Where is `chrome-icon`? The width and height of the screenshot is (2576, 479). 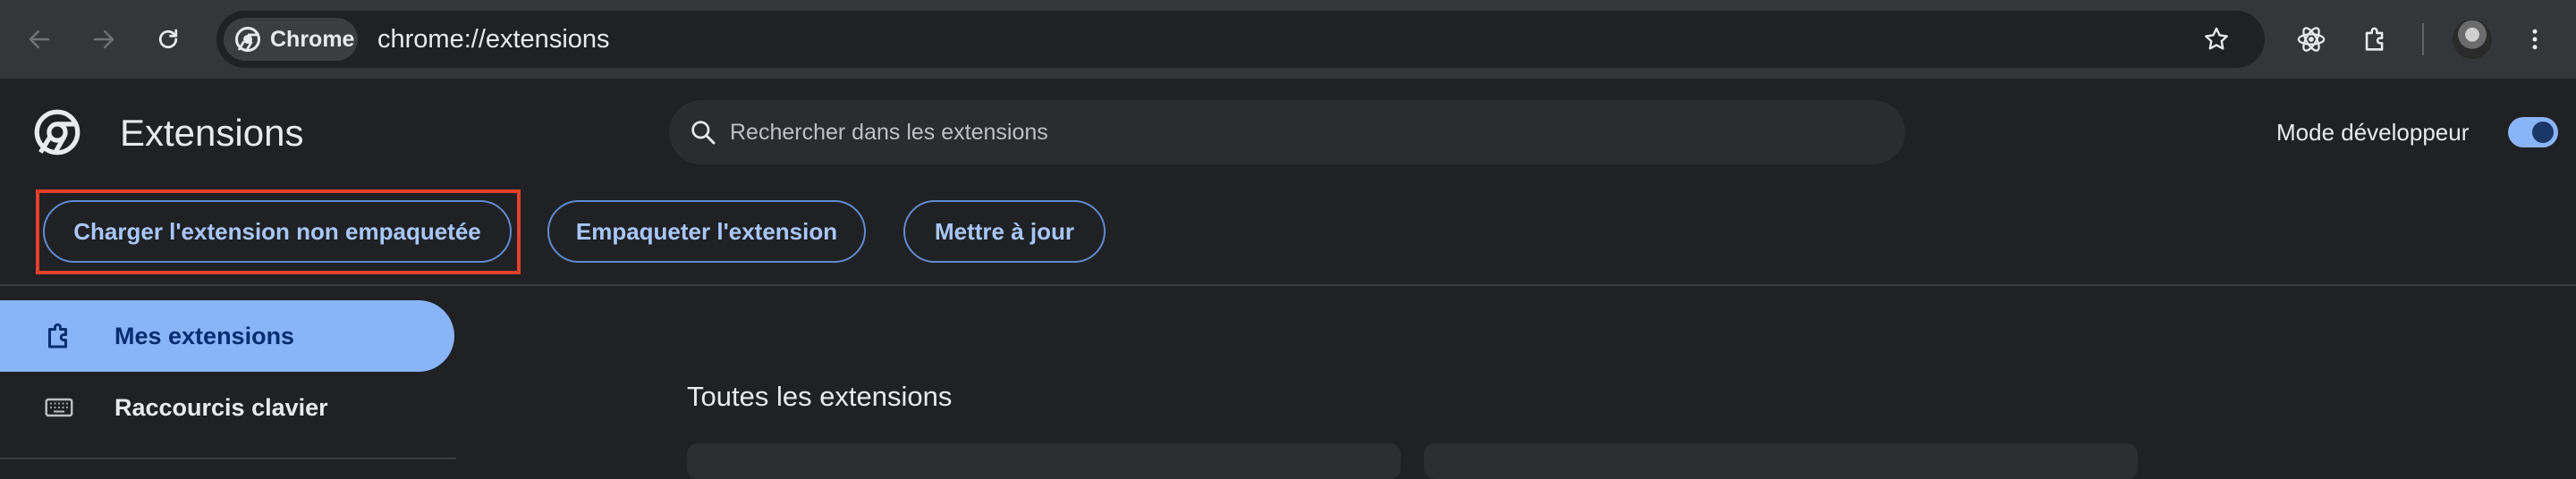 chrome-icon is located at coordinates (247, 39).